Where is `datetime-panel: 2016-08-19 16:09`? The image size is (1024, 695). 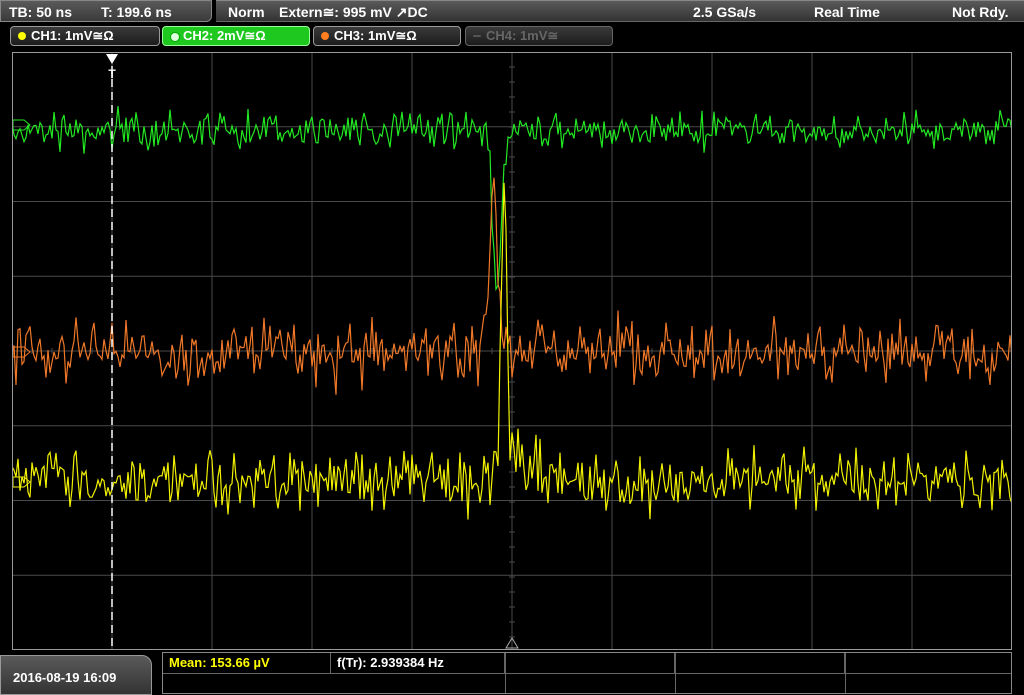 datetime-panel: 2016-08-19 16:09 is located at coordinates (76, 675).